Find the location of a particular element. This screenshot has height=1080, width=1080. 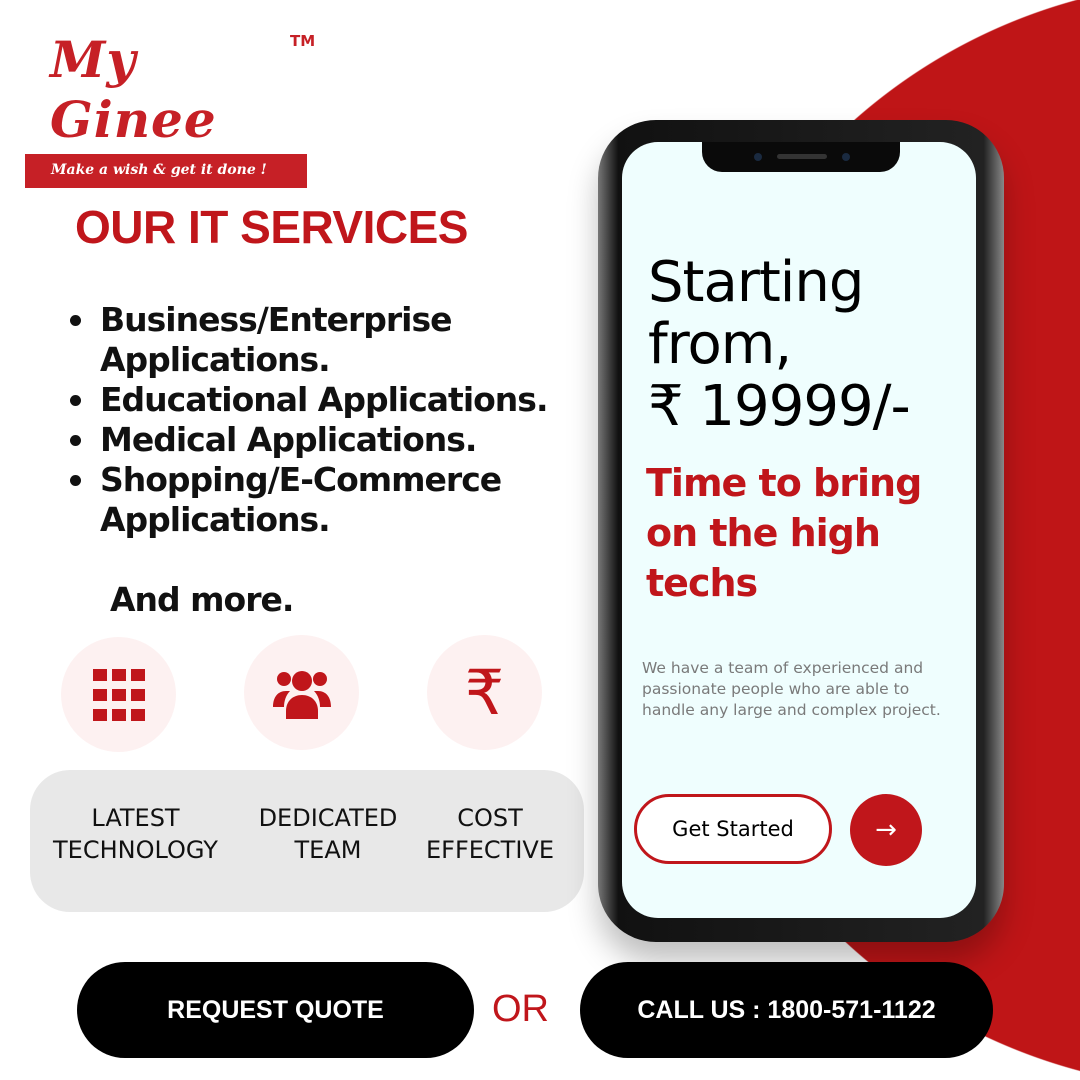

list-item: Educational Applications. is located at coordinates (320, 400).